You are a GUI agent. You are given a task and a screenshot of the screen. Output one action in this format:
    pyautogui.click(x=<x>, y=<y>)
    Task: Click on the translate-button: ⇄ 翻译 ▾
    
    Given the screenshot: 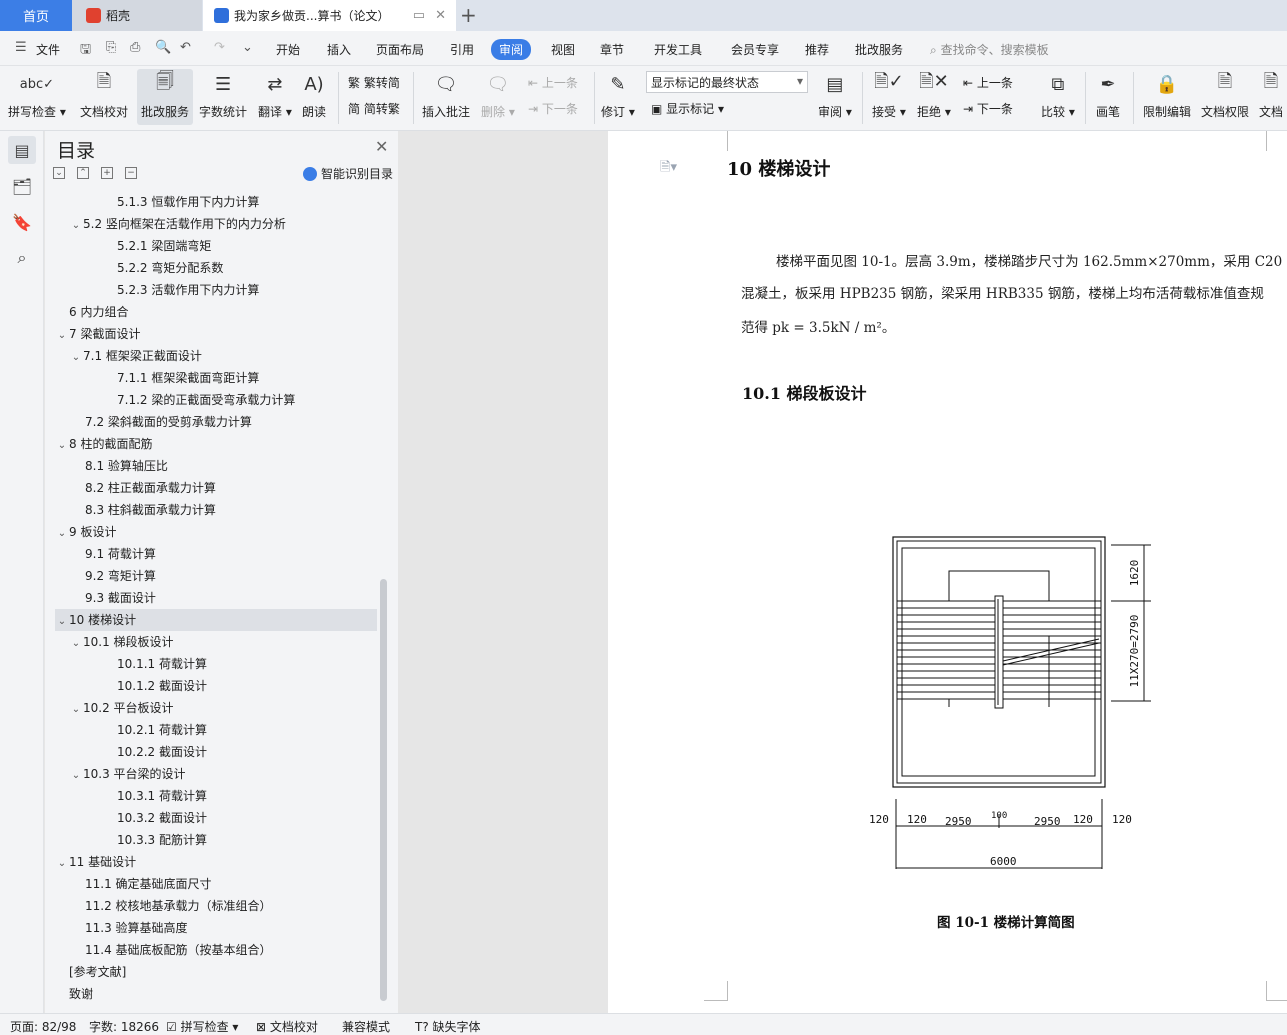 What is the action you would take?
    pyautogui.click(x=275, y=97)
    